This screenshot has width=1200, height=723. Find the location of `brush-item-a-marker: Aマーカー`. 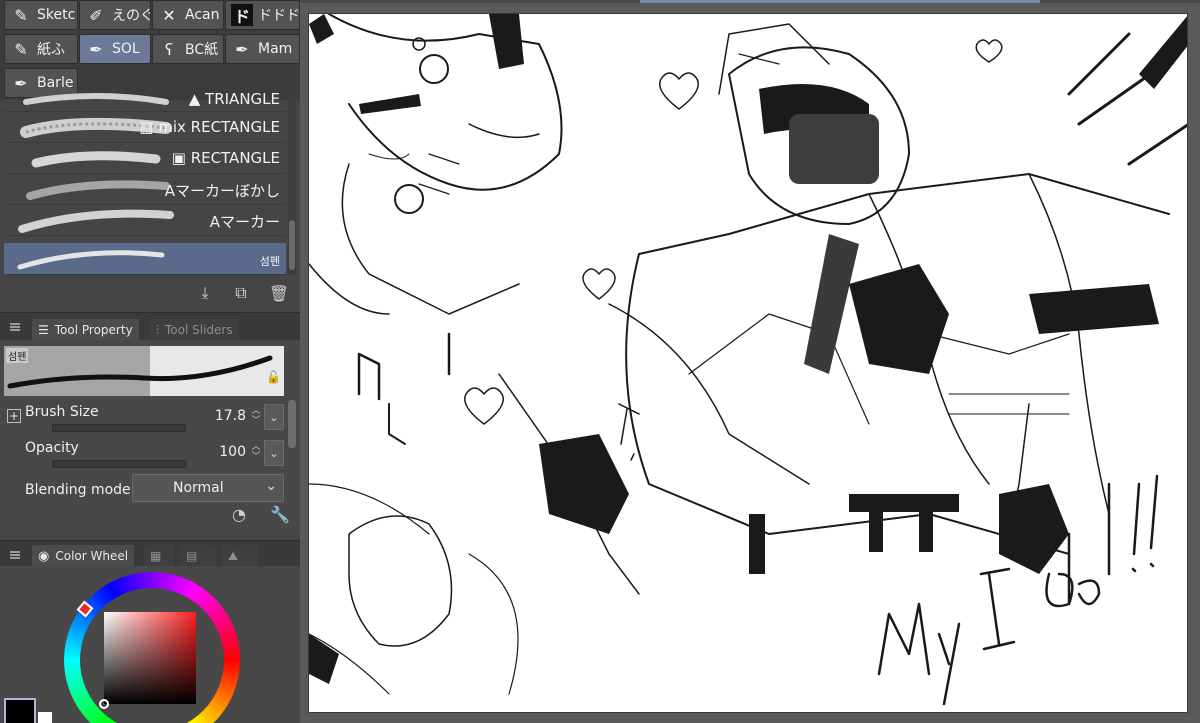

brush-item-a-marker: Aマーカー is located at coordinates (145, 220).